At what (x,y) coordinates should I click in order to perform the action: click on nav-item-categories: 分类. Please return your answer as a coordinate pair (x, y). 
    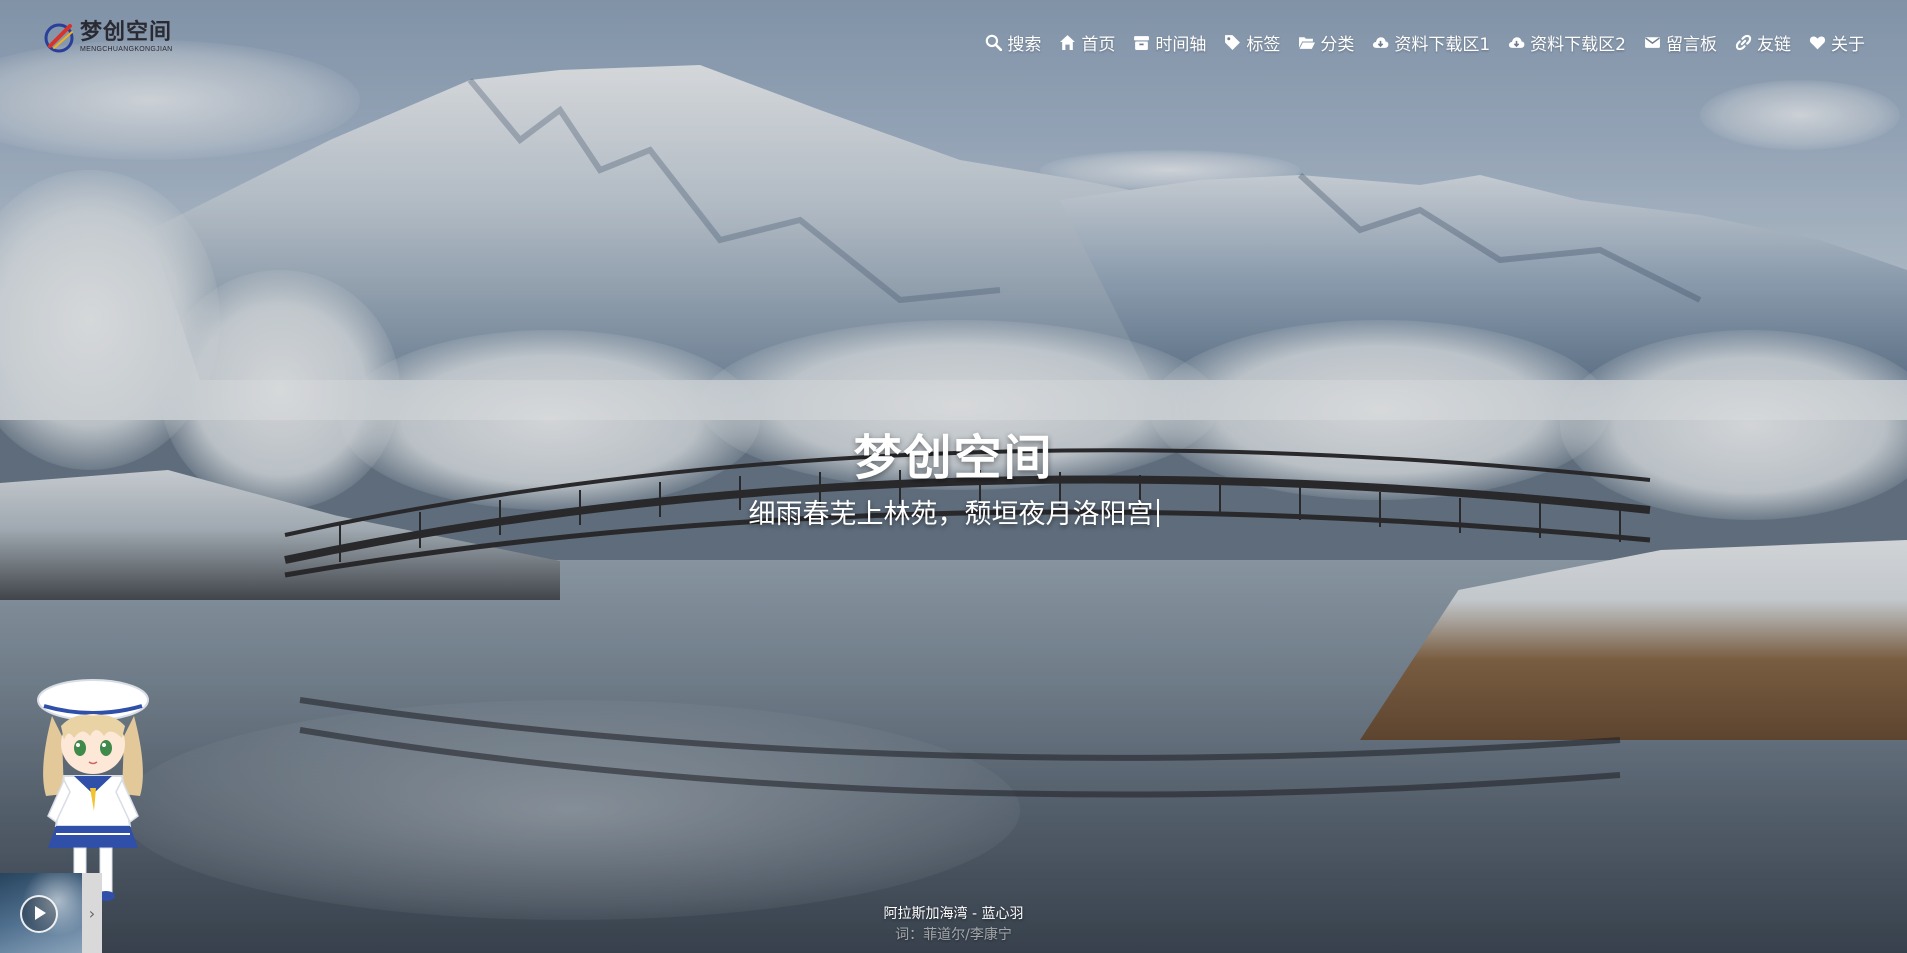
    Looking at the image, I should click on (1326, 42).